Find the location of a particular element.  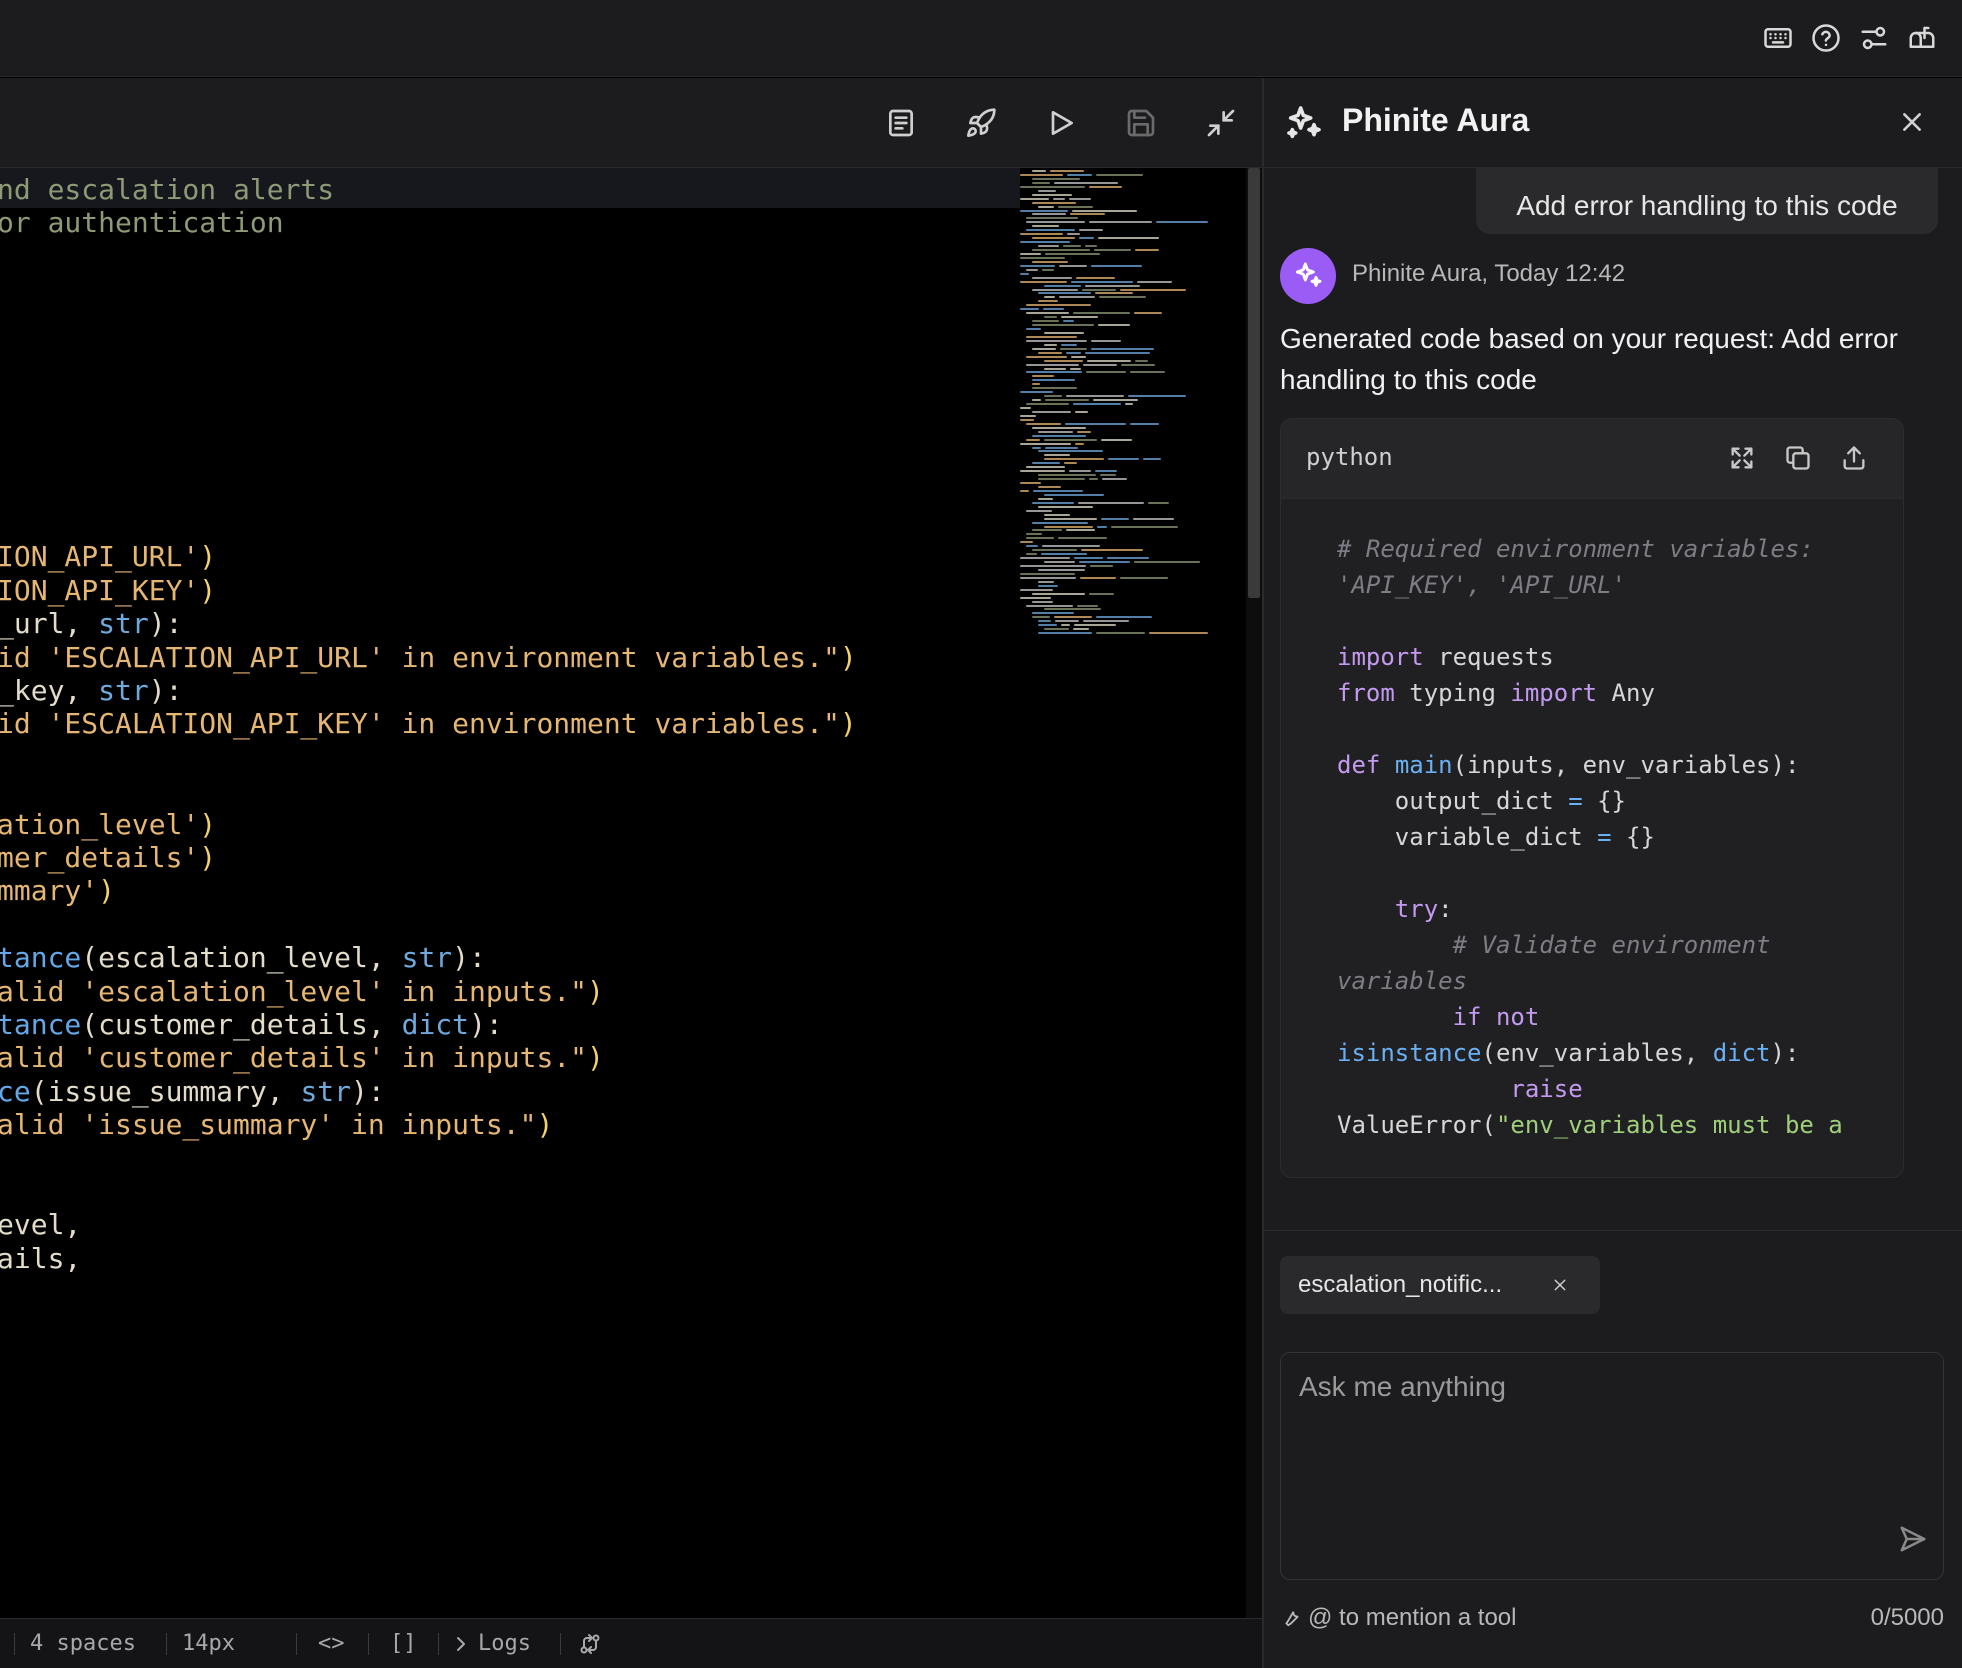

play-icon is located at coordinates (1061, 123).